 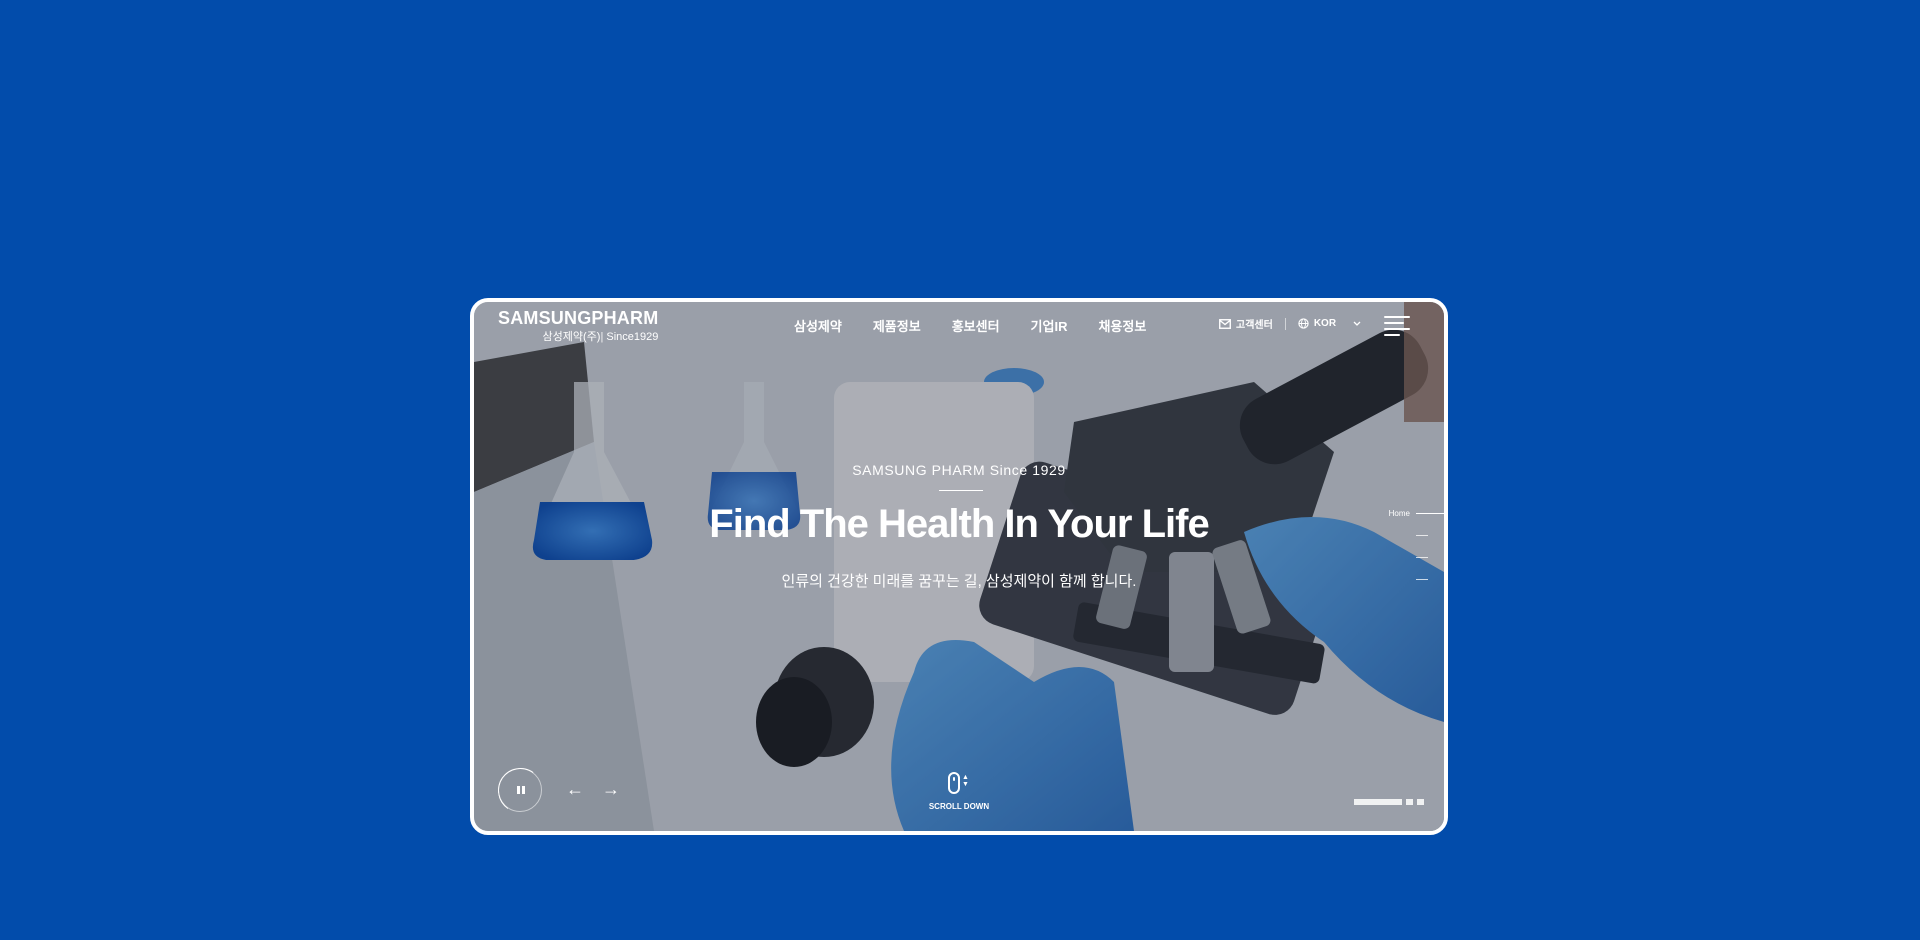 I want to click on scroll-arrows-icon: ▲ ▼, so click(x=965, y=781).